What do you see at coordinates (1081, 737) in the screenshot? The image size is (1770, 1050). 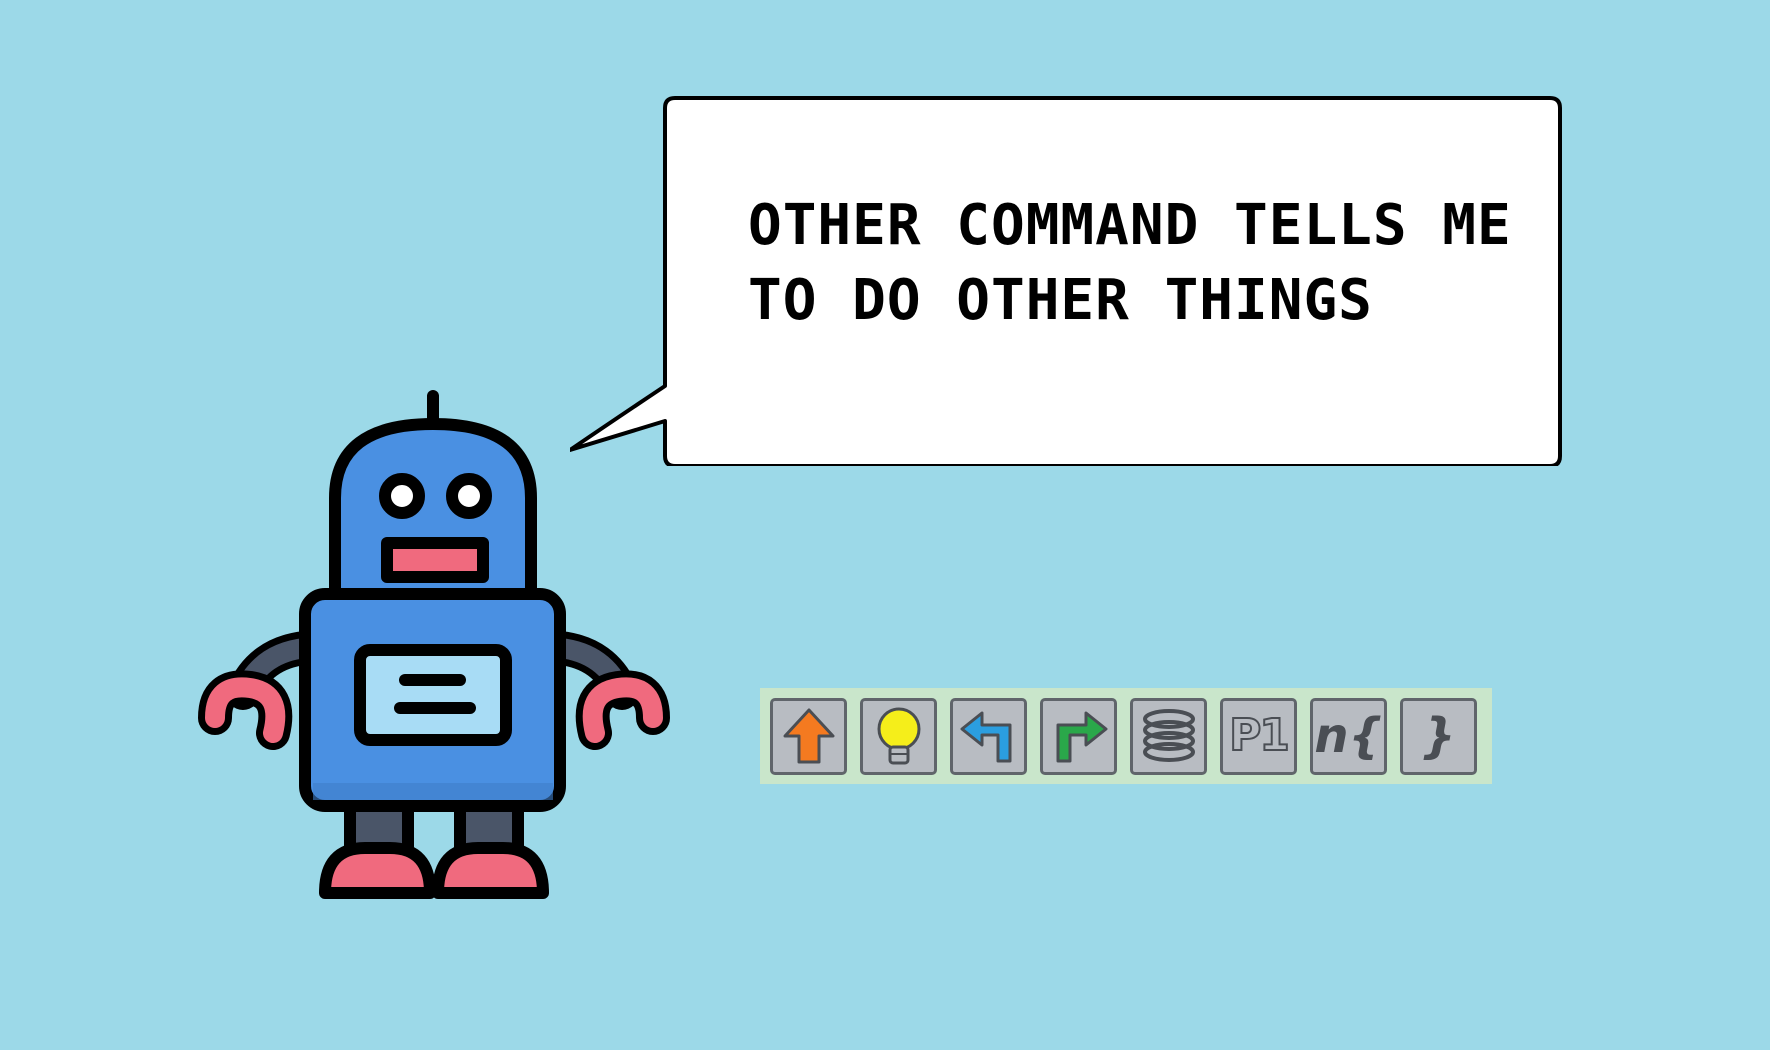 I see `turn-right-icon` at bounding box center [1081, 737].